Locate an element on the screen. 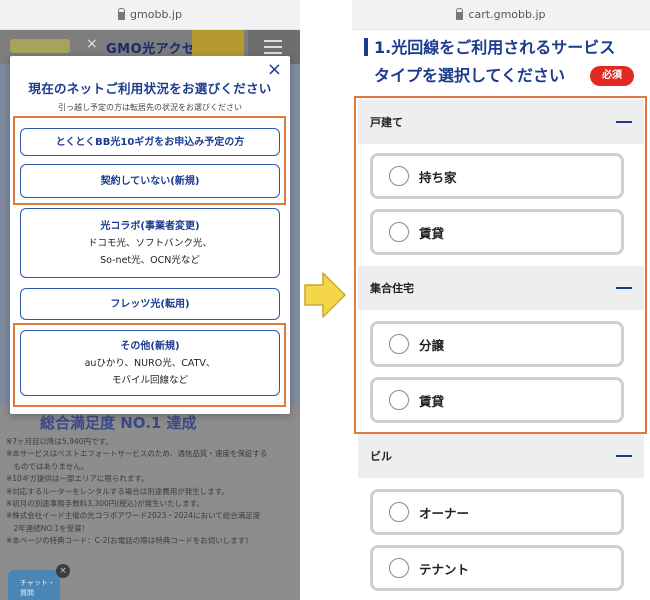 This screenshot has height=600, width=650. close-icon: × is located at coordinates (274, 70).